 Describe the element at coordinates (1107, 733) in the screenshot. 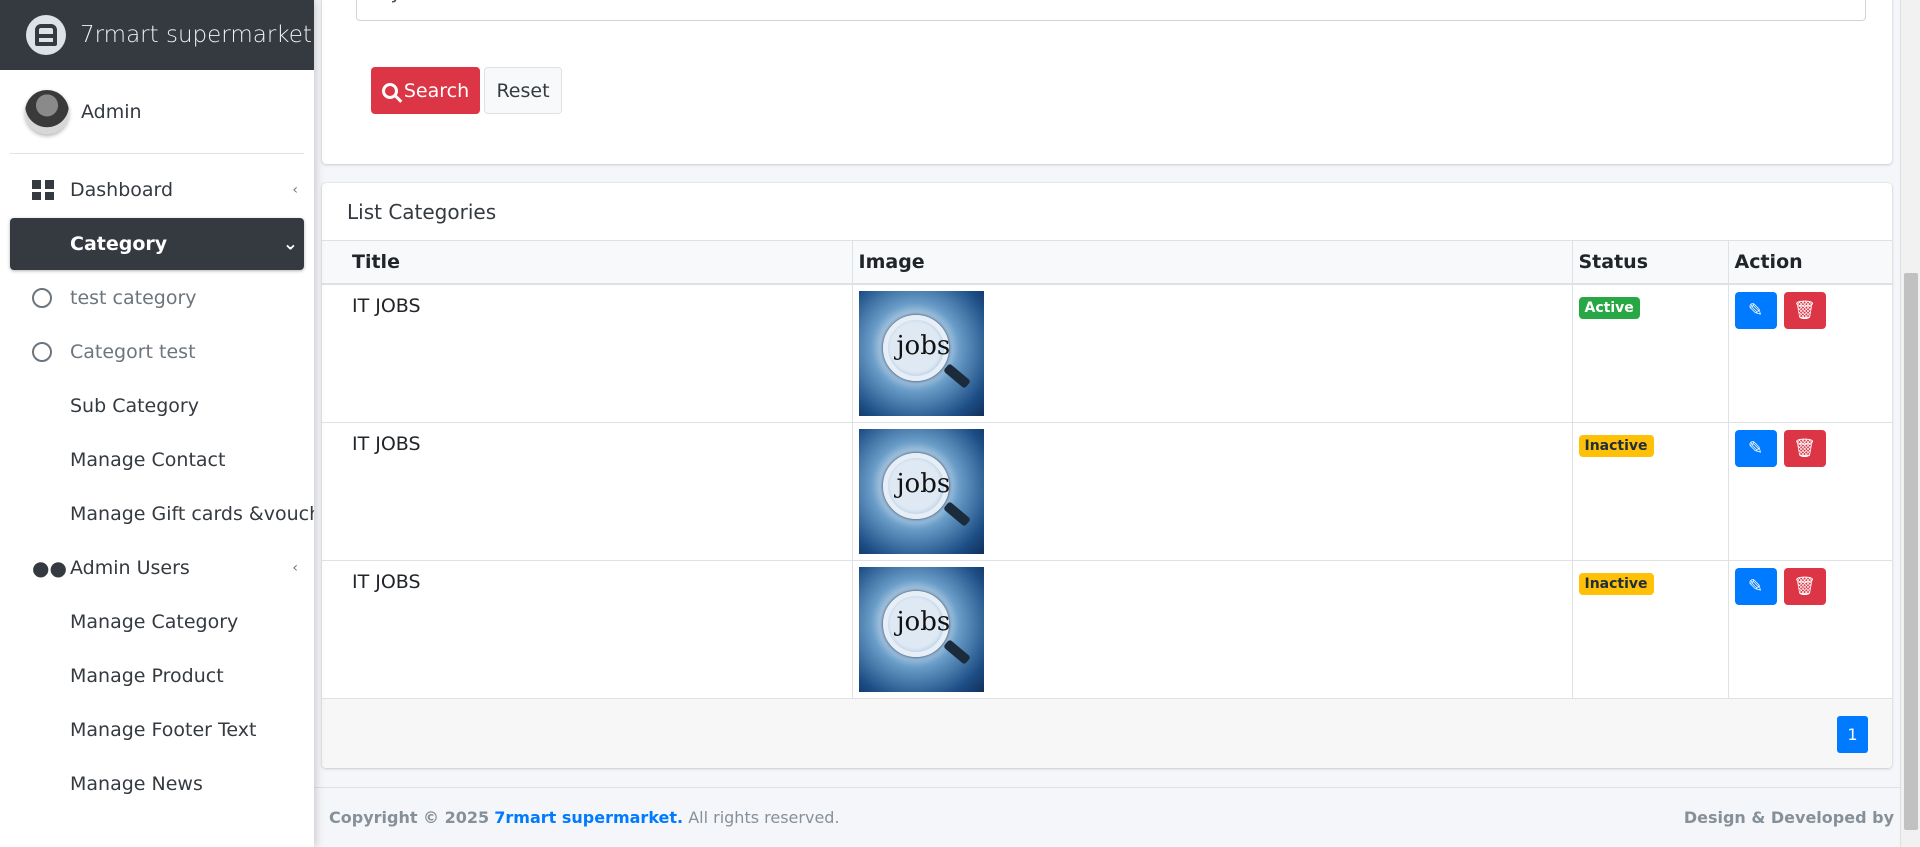

I see `pagination-bar: 1` at that location.